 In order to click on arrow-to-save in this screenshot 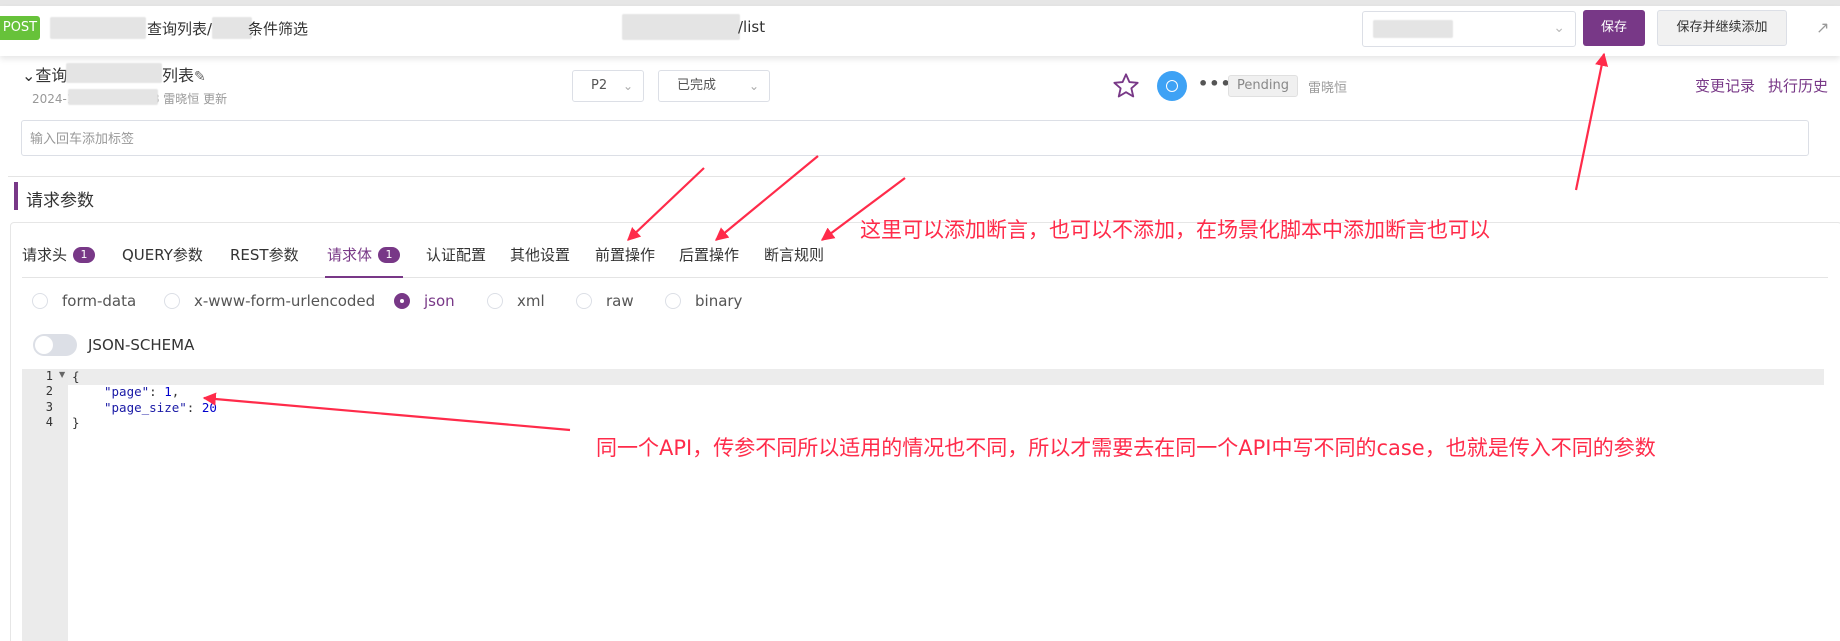, I will do `click(1591, 121)`.